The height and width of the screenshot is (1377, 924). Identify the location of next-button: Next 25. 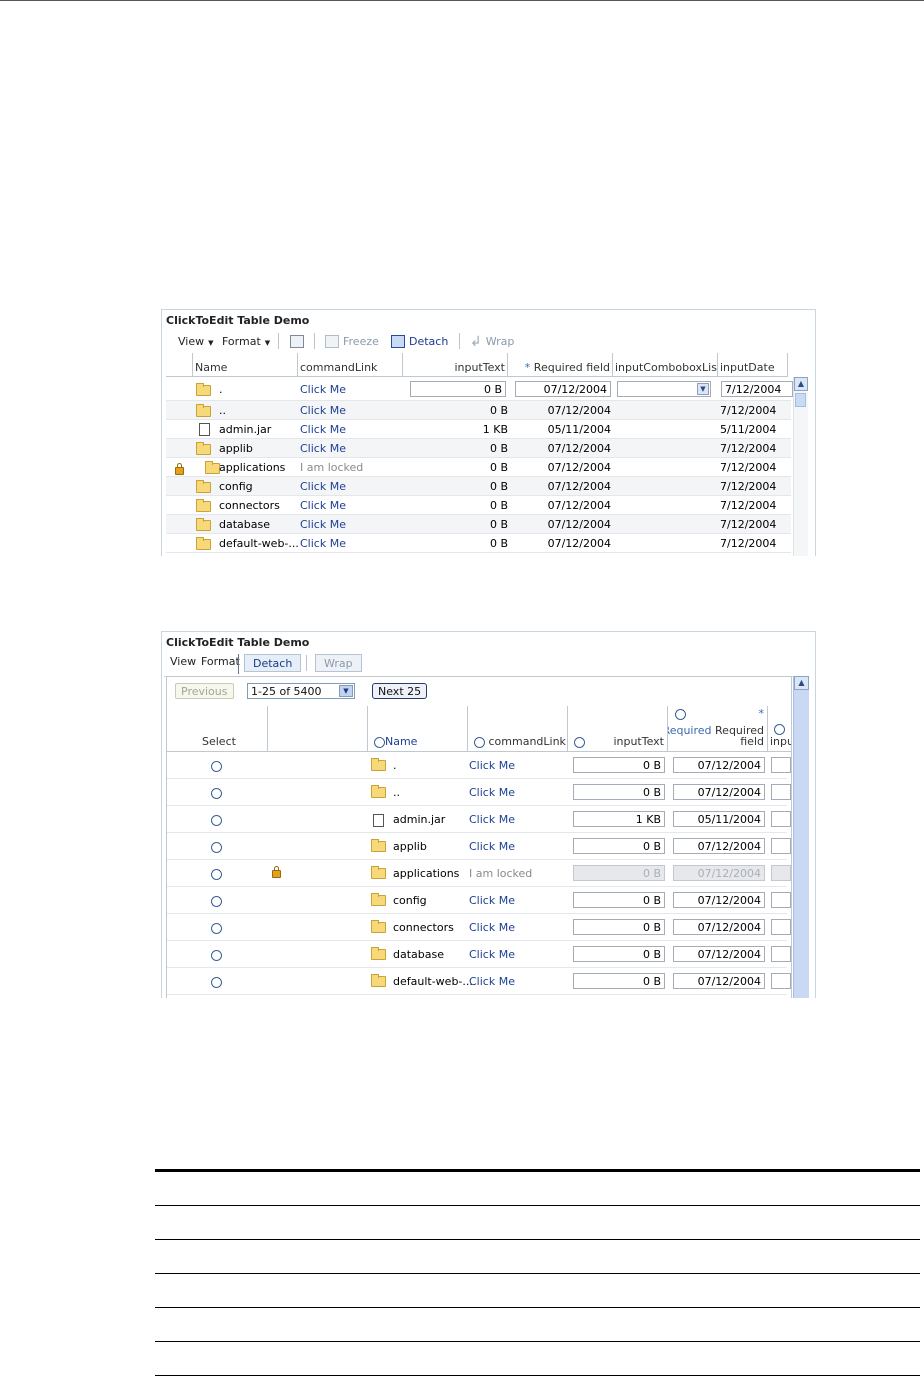
(400, 691).